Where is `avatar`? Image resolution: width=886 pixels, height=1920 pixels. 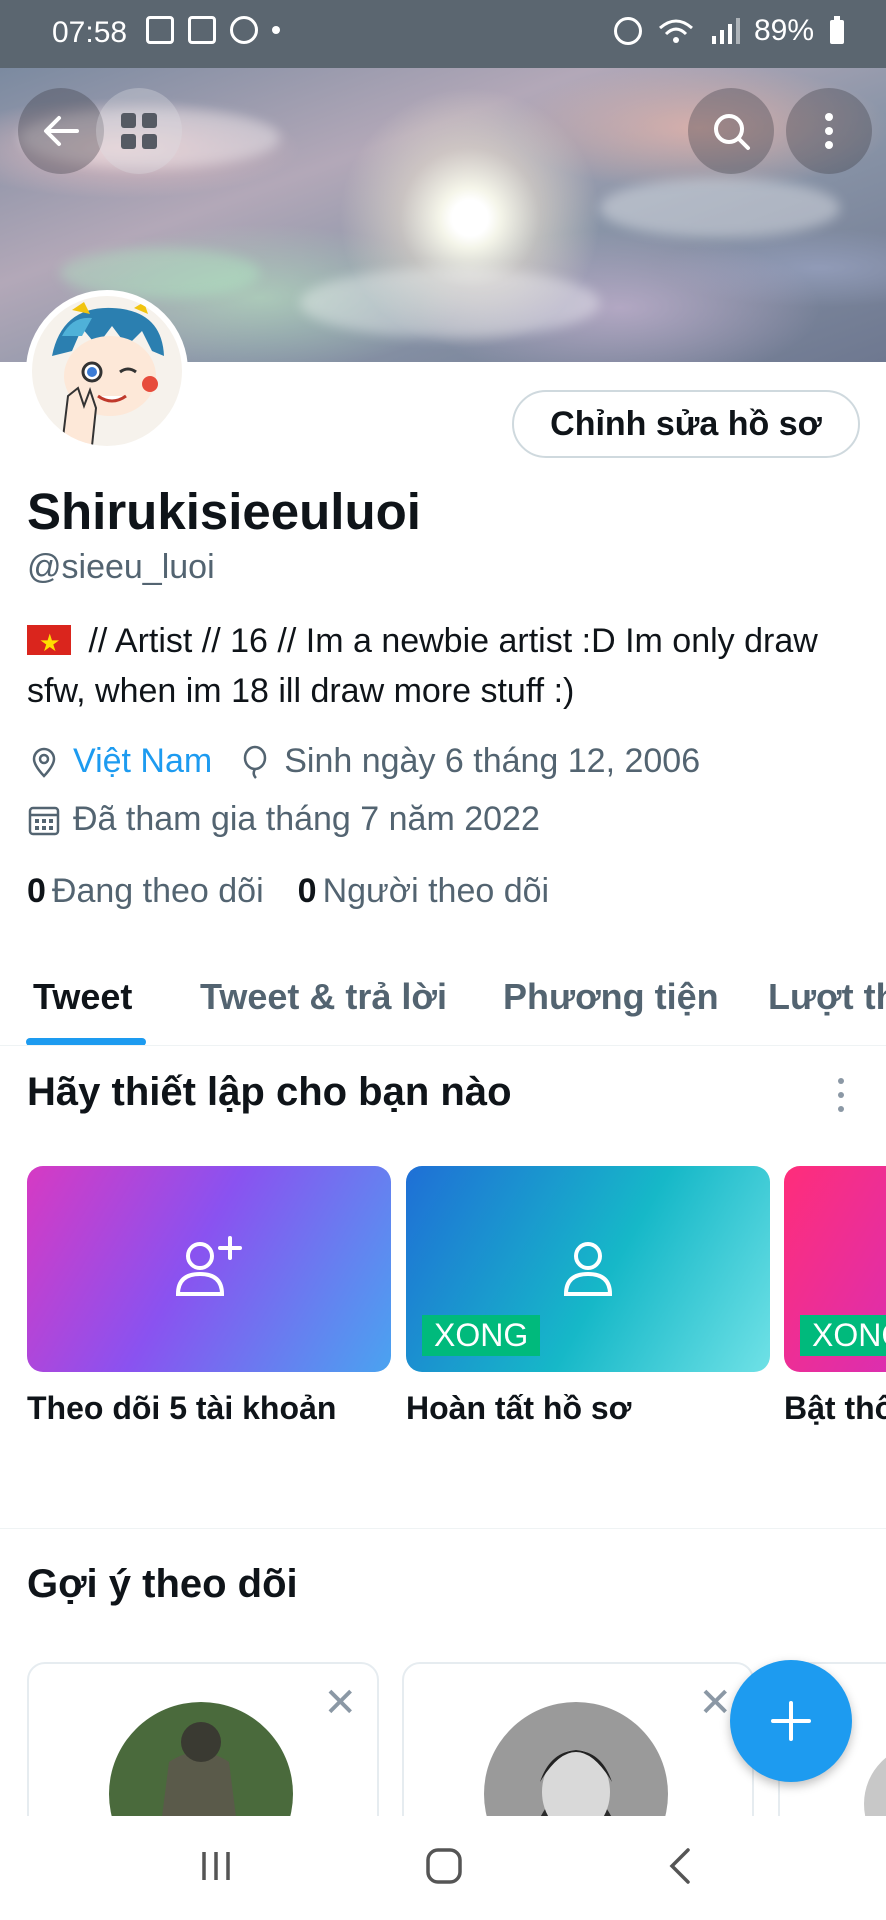
avatar is located at coordinates (107, 371).